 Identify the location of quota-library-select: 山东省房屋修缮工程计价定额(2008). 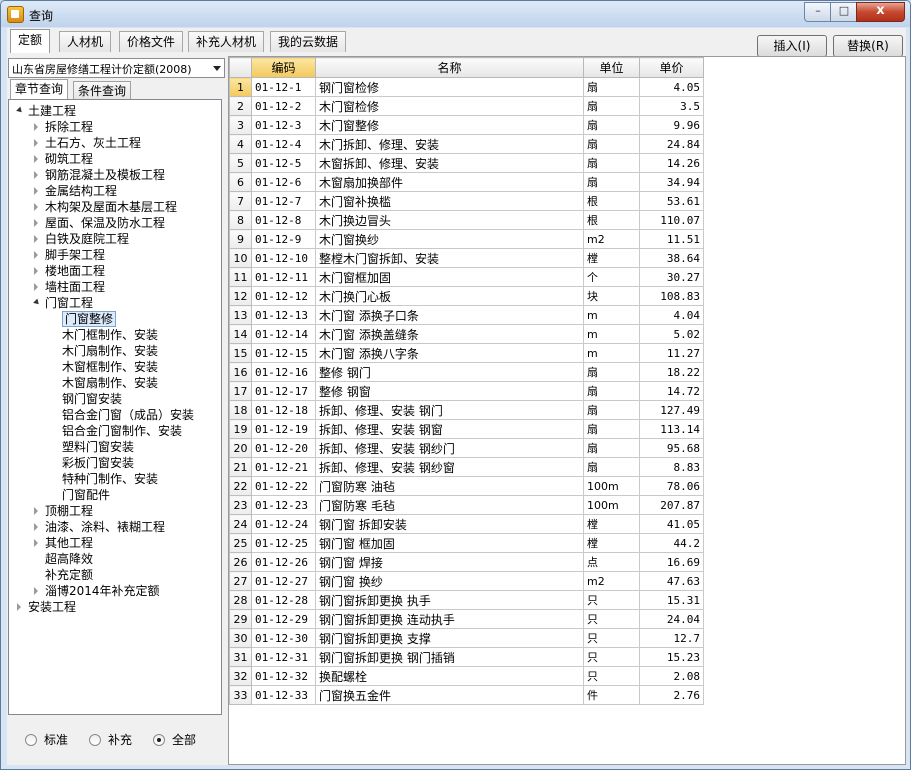
(116, 68).